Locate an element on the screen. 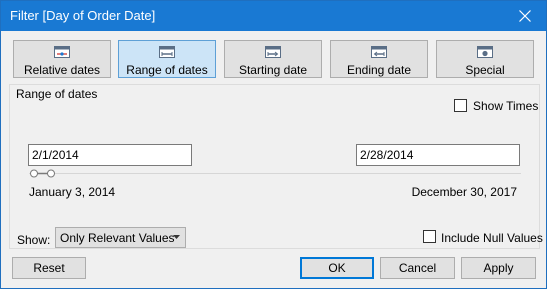 The width and height of the screenshot is (547, 289). title-bar: Filter [Day of Order Date] is located at coordinates (273, 16).